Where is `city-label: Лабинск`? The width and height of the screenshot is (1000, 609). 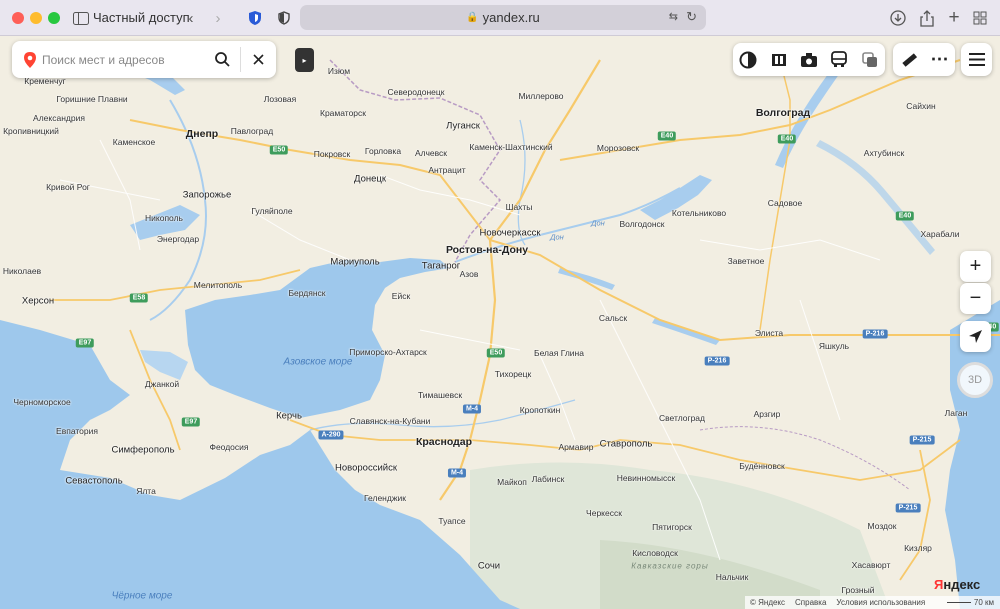
city-label: Лабинск is located at coordinates (548, 479).